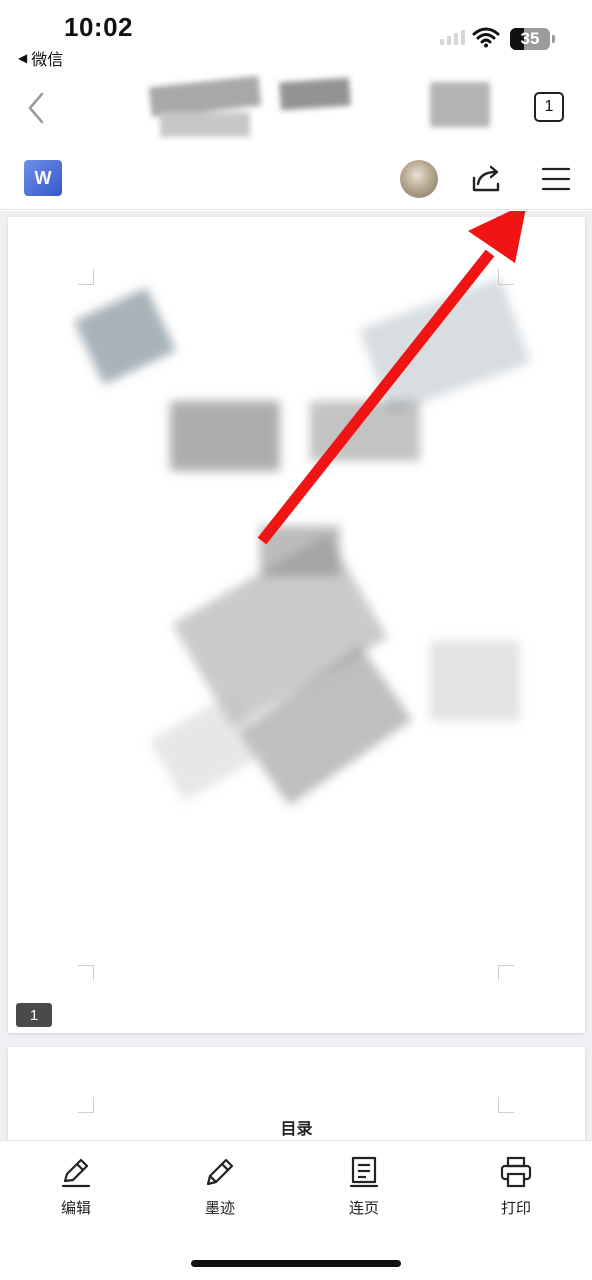 This screenshot has width=592, height=1280. I want to click on pen-icon, so click(76, 1173).